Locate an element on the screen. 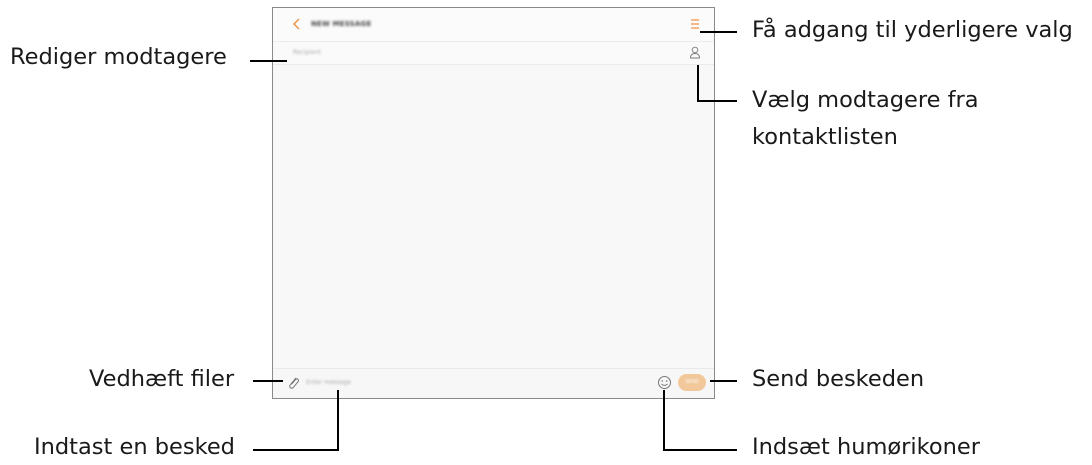  contact-person-icon is located at coordinates (695, 52).